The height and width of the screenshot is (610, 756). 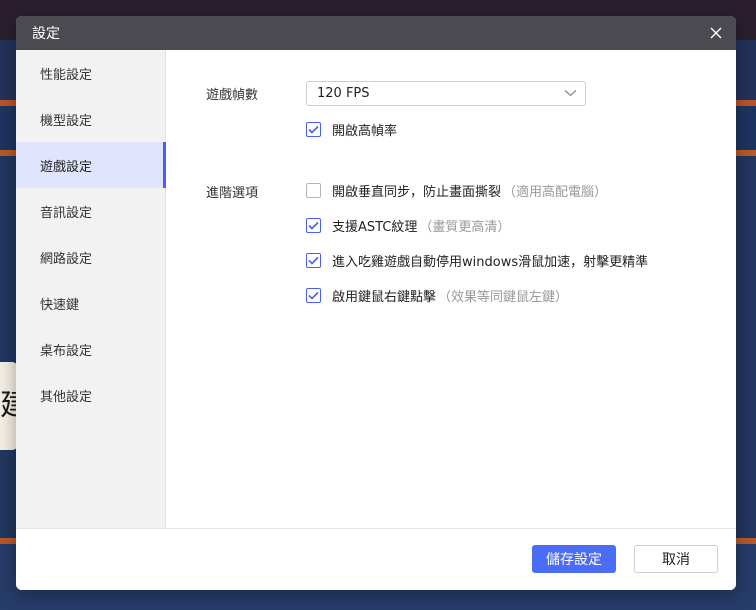 I want to click on sidebar-item-game: 遊戲設定, so click(x=91, y=165).